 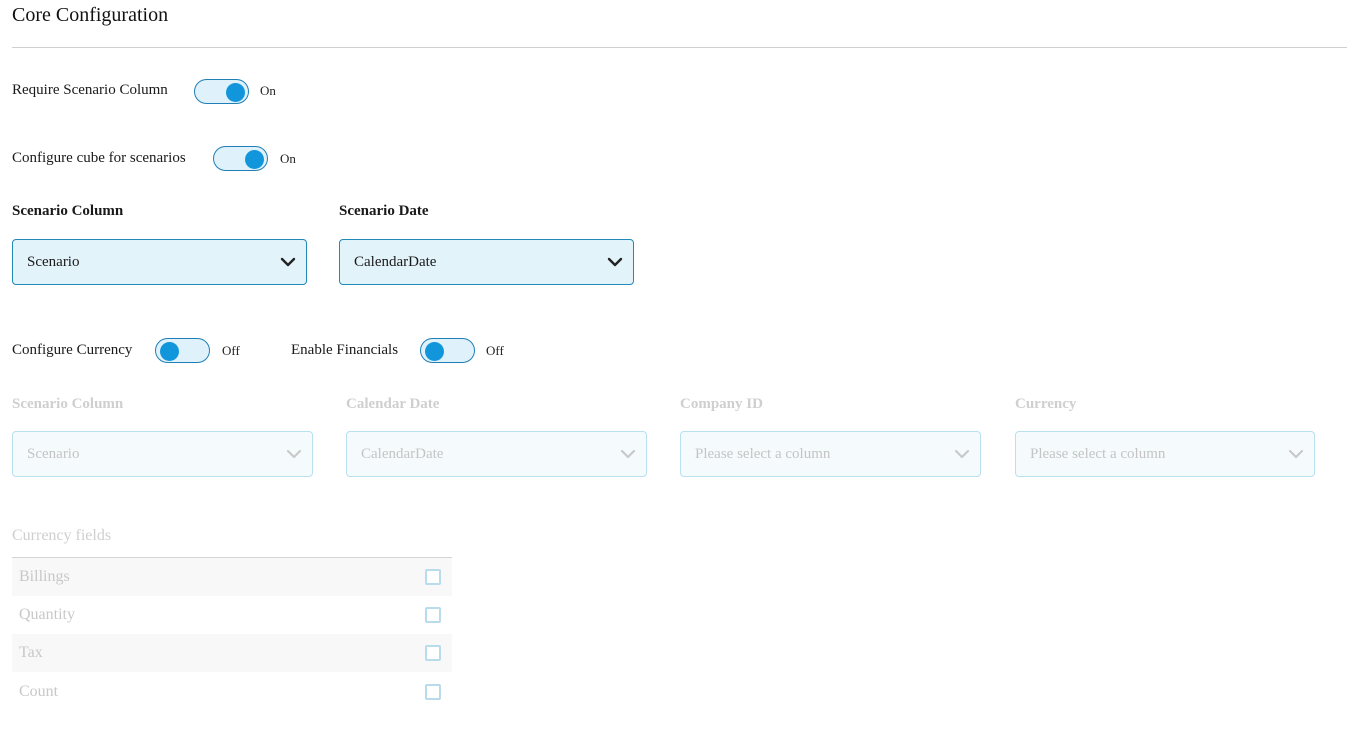 I want to click on calendar-date-value: CalendarDate, so click(x=402, y=454).